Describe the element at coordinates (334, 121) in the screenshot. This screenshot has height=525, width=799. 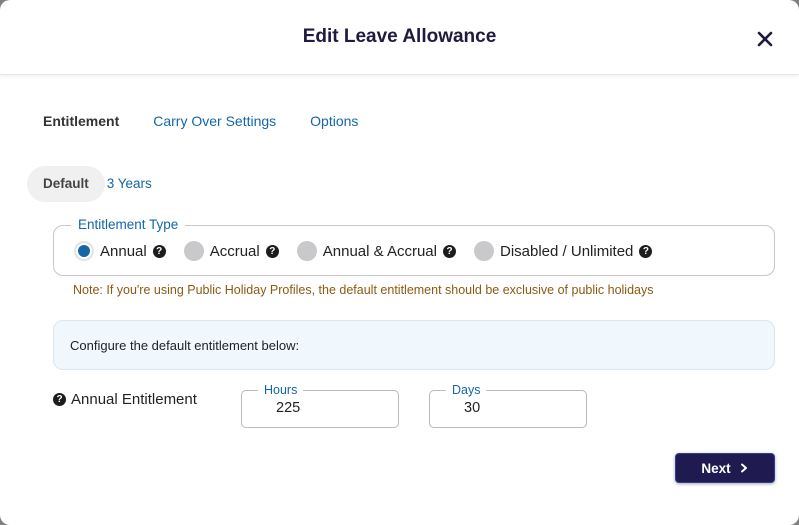
I see `tab-options: Options` at that location.